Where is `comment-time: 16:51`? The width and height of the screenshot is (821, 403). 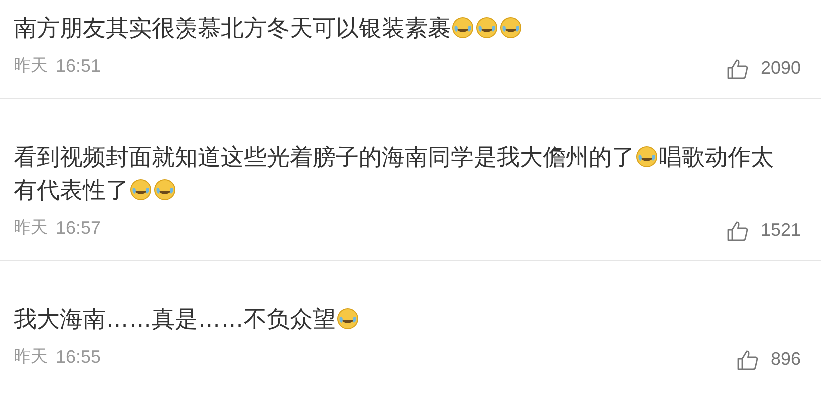 comment-time: 16:51 is located at coordinates (79, 66).